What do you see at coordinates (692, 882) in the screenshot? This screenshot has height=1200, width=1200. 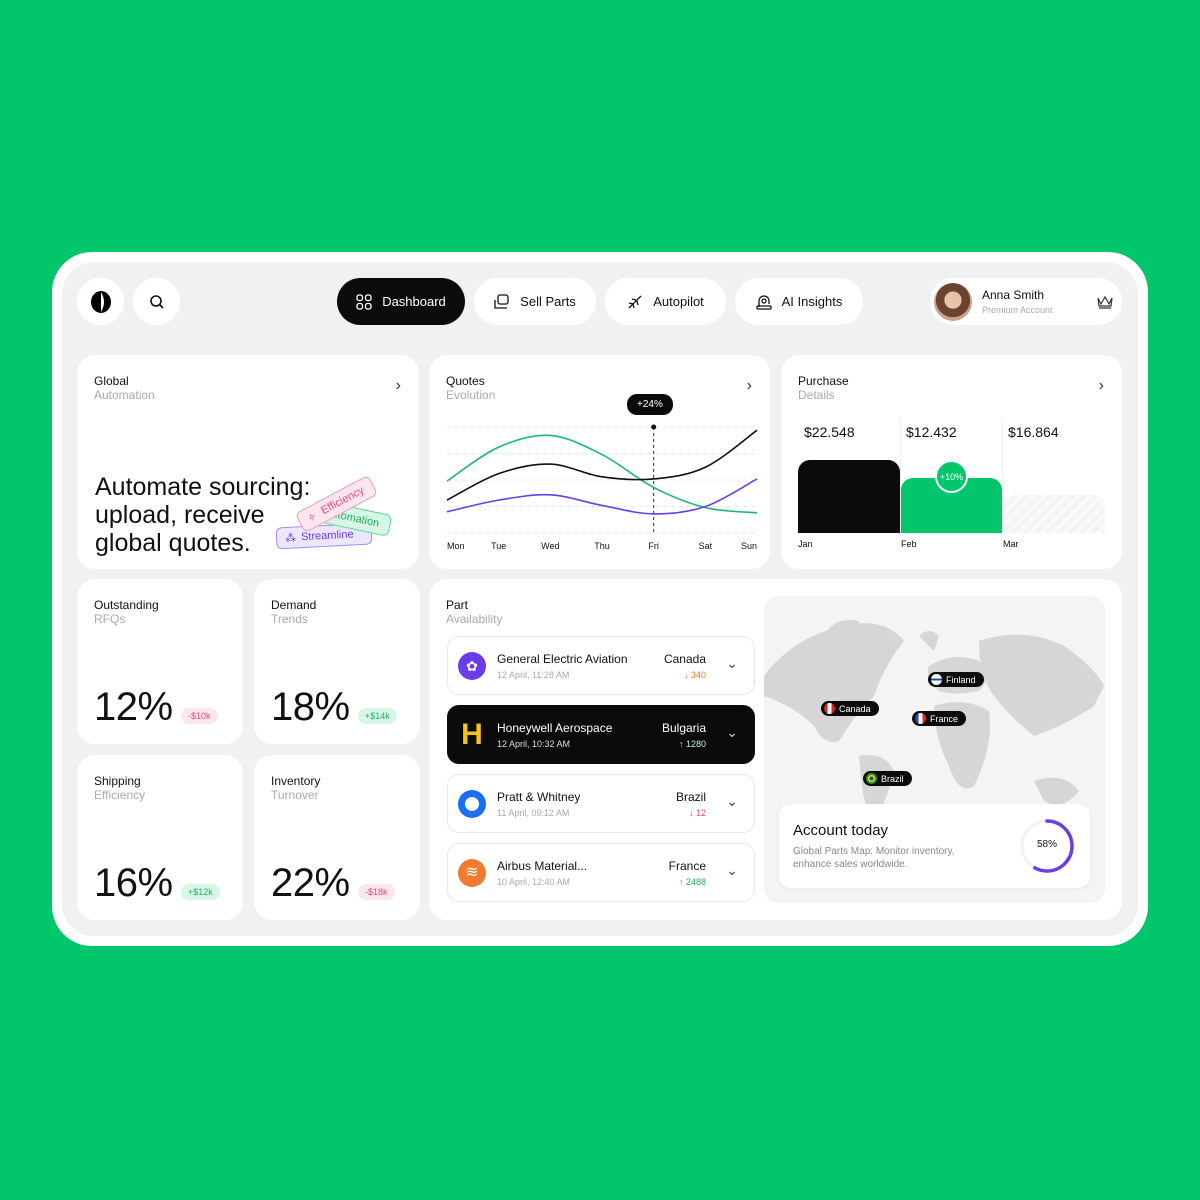 I see `part-change: ↑ 2488` at bounding box center [692, 882].